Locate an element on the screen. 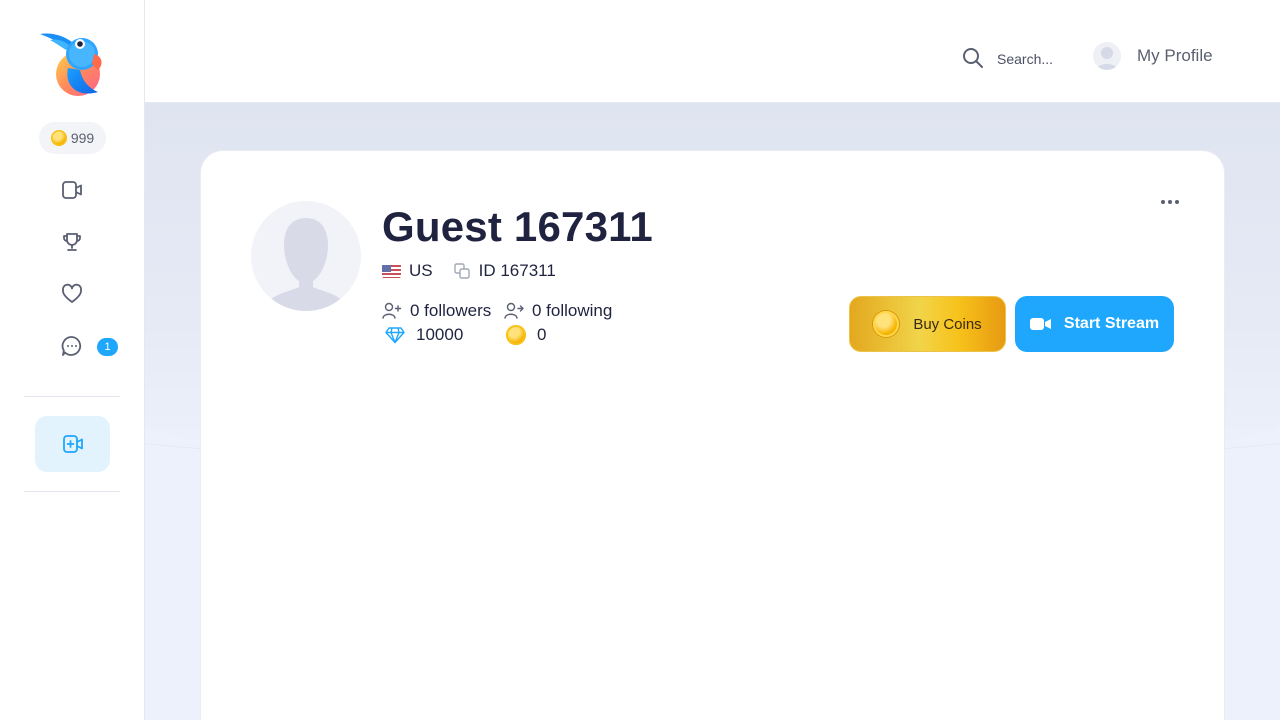 The image size is (1280, 720). start-stream-label: Start Stream is located at coordinates (1111, 323).